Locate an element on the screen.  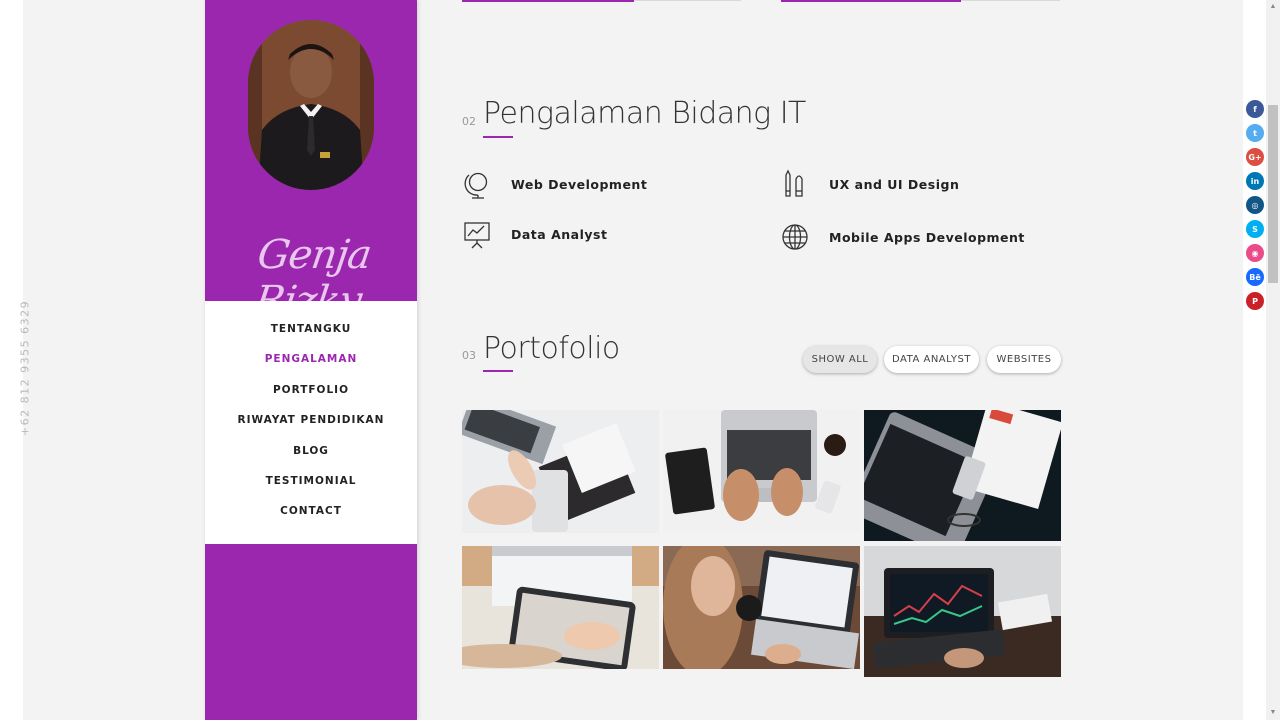
section-title: Portofolio is located at coordinates (551, 348).